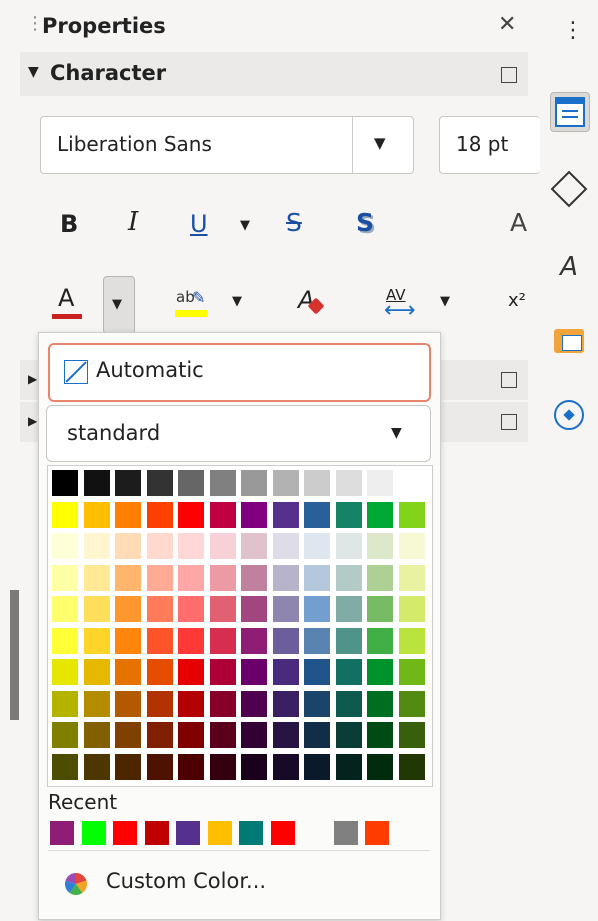 This screenshot has width=598, height=921. I want to click on grow-font-button: A, so click(518, 222).